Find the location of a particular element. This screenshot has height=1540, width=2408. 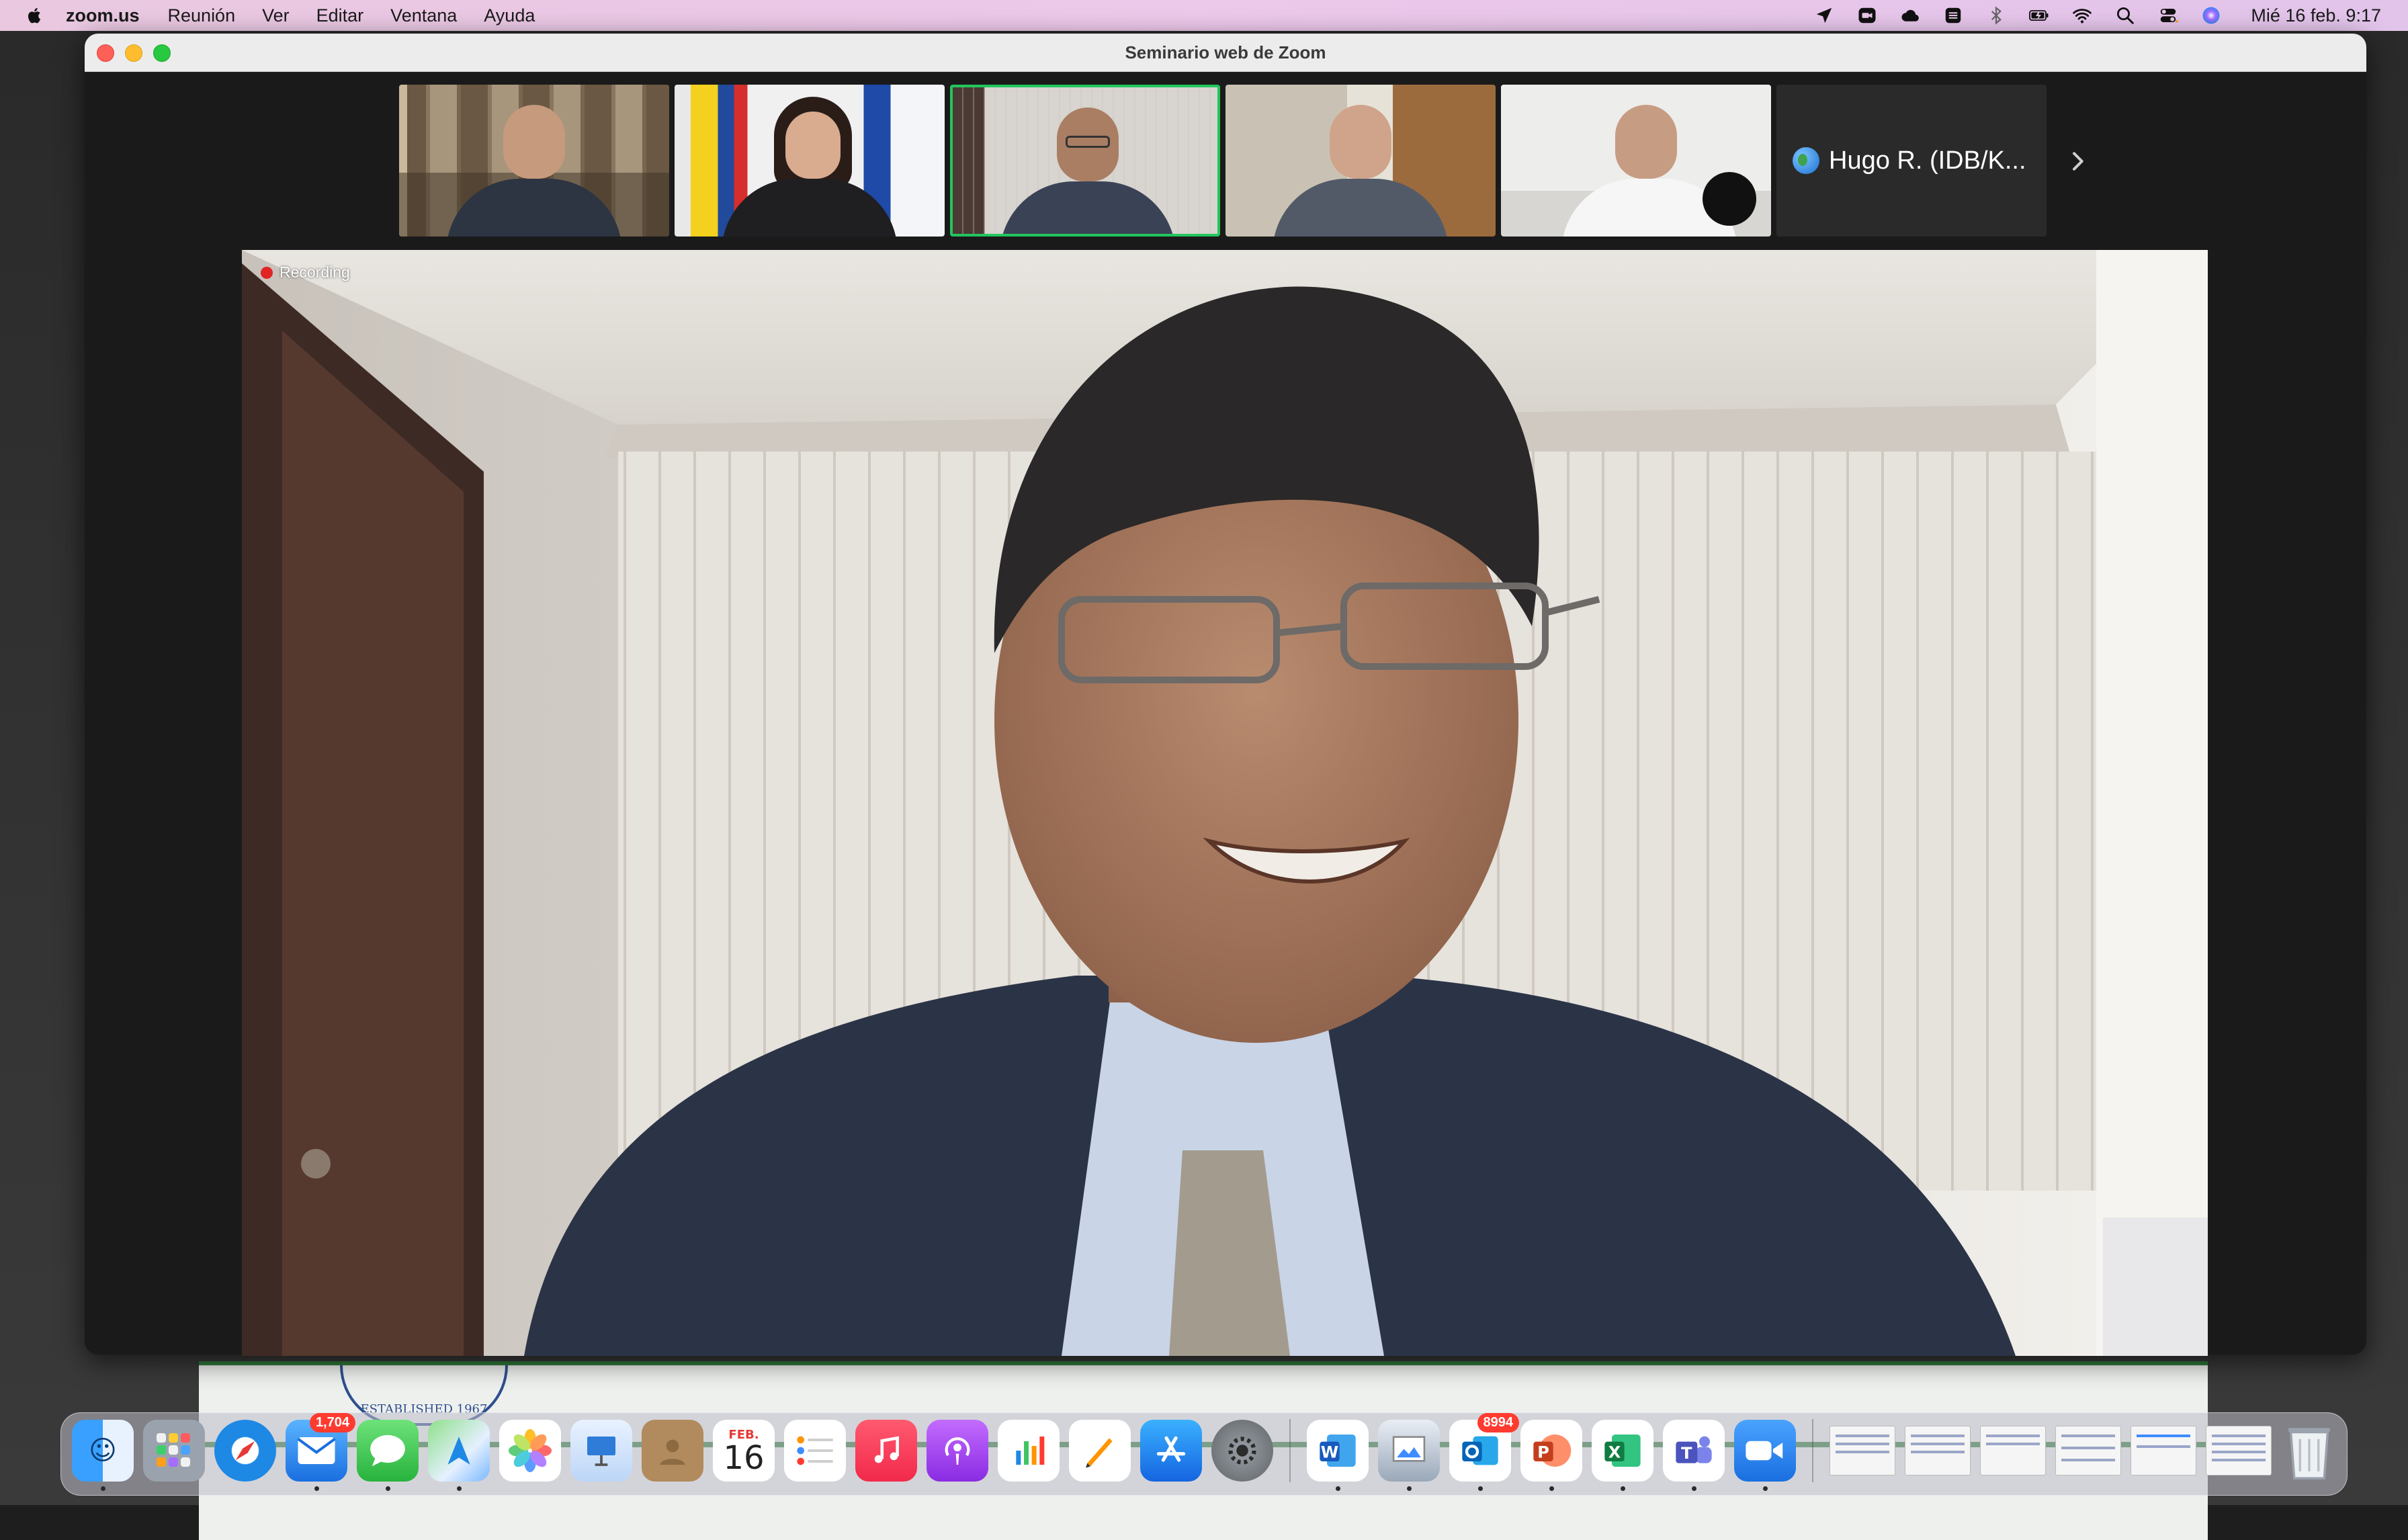

participant-tile-active-speaker is located at coordinates (1085, 161).